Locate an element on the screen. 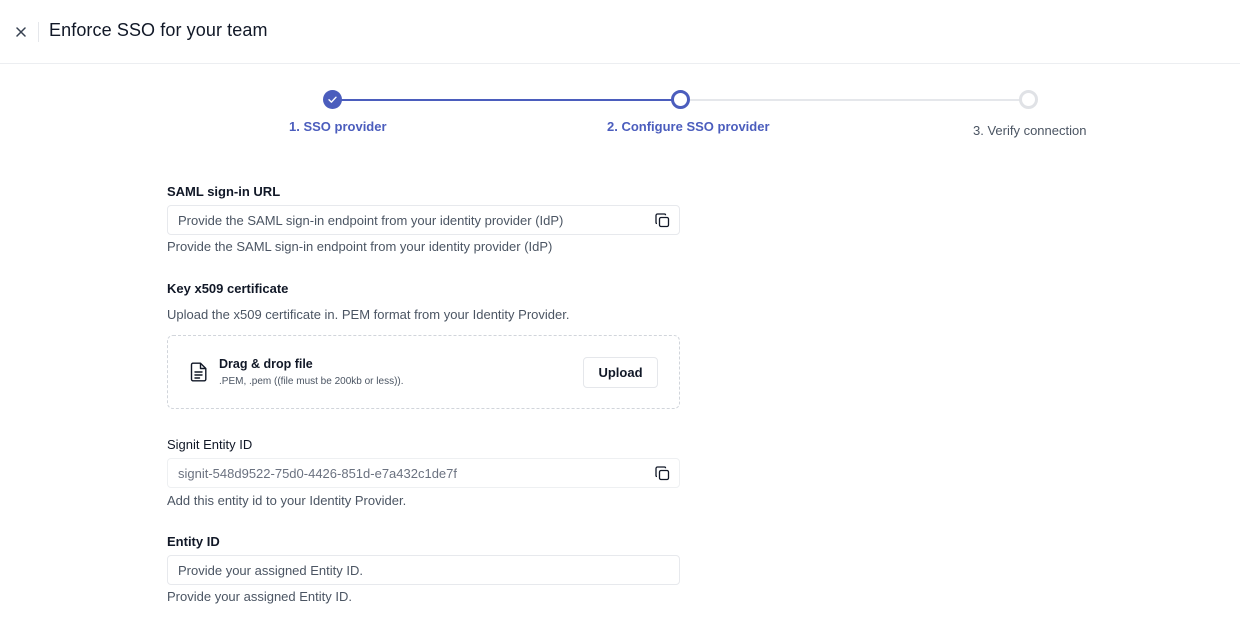  close-button is located at coordinates (21, 32).